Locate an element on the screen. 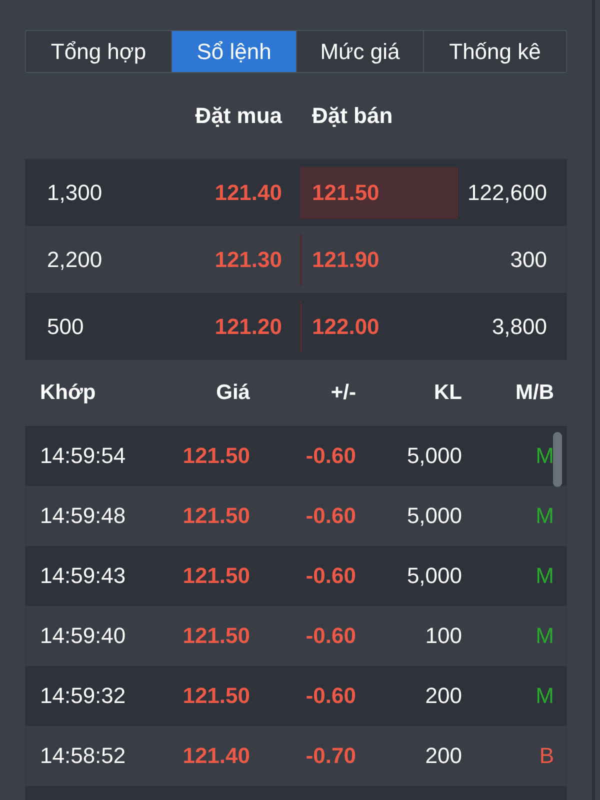 The image size is (600, 800). table-cell-text: 122,600 is located at coordinates (506, 193).